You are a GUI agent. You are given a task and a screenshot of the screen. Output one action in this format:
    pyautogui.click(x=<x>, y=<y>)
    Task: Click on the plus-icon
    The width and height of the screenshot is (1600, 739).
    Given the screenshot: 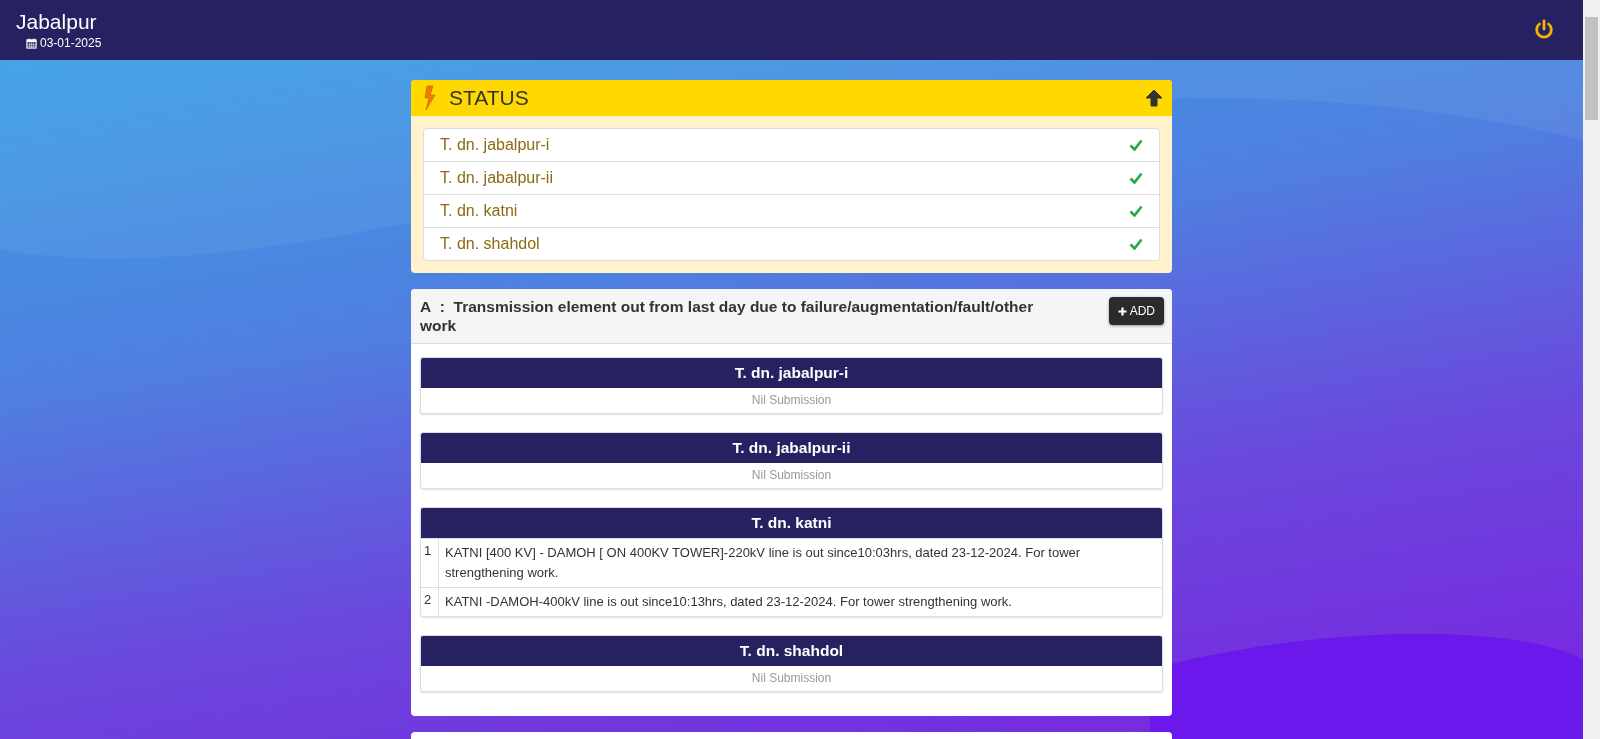 What is the action you would take?
    pyautogui.click(x=1122, y=311)
    